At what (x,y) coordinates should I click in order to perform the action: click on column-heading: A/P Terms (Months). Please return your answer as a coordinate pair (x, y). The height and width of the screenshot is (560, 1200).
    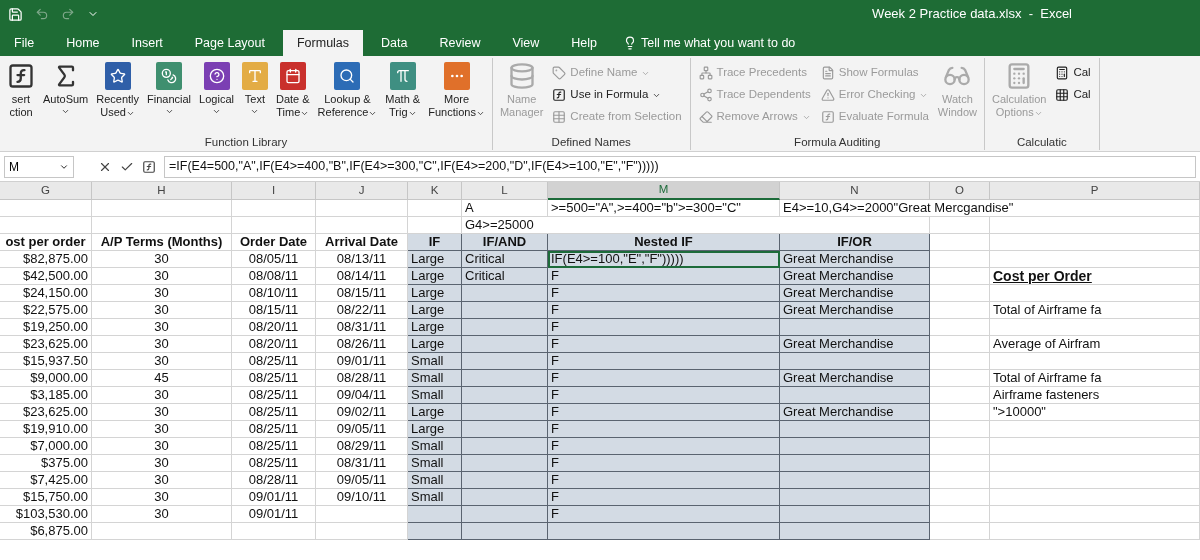
    Looking at the image, I should click on (162, 242).